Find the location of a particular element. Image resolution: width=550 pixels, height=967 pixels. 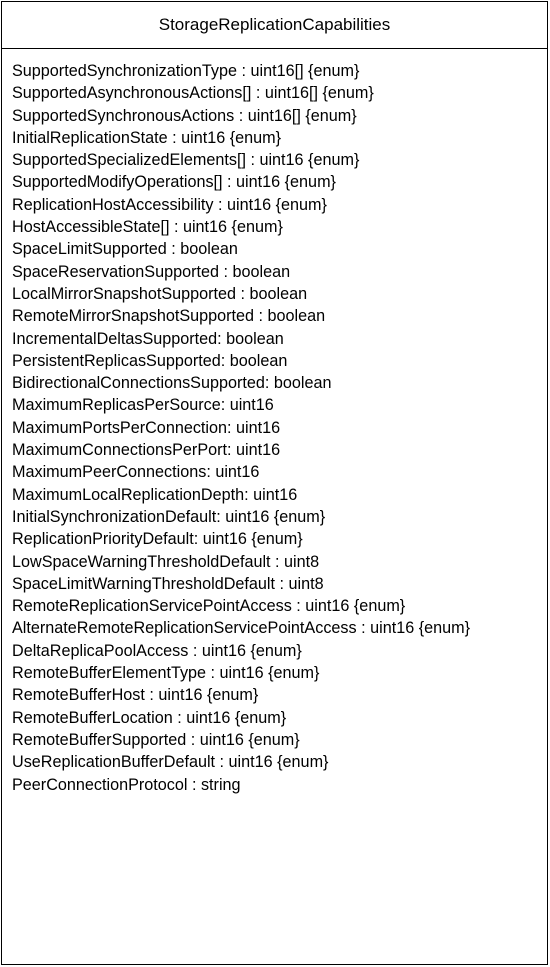

class-attribute: LowSpaceWarningThresholdDefault : uint8 is located at coordinates (166, 561).